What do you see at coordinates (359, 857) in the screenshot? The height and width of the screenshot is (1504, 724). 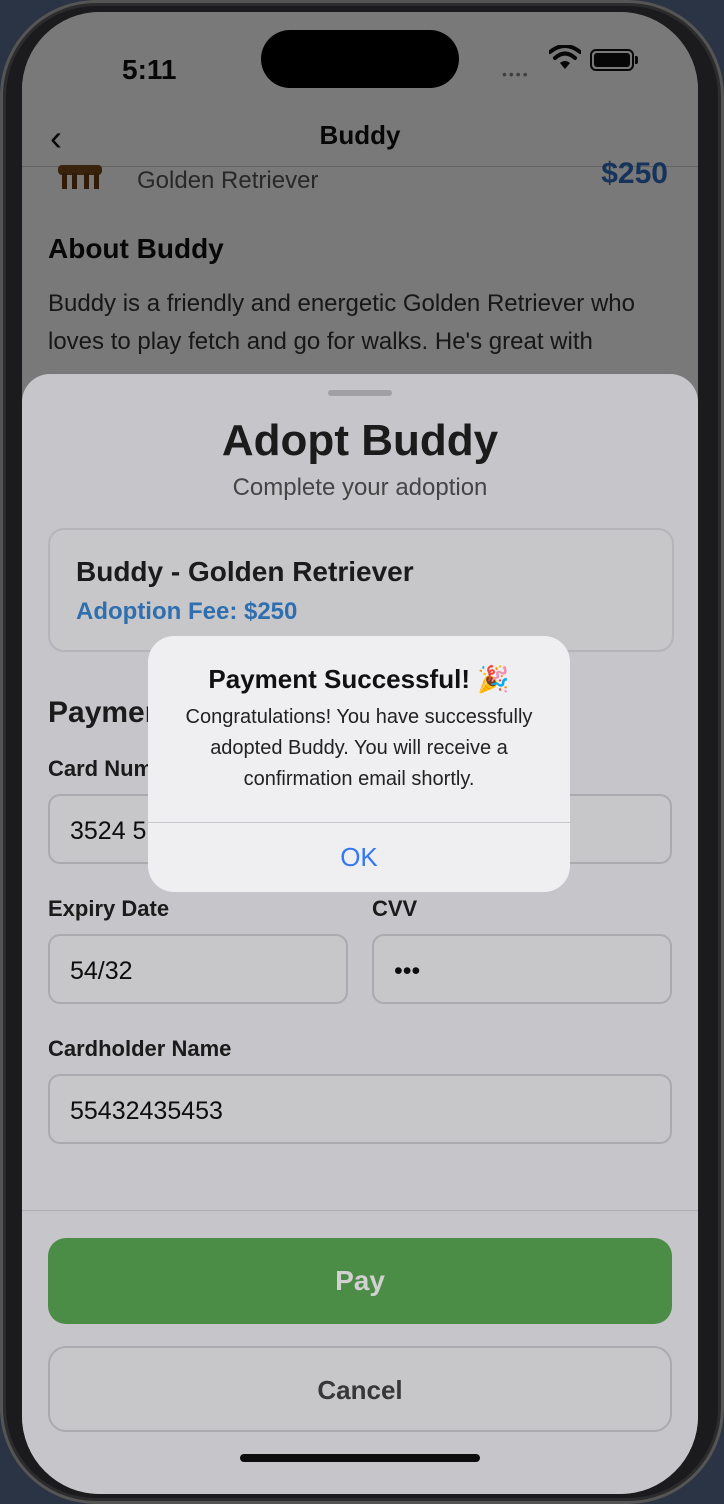 I see `alert-ok-button: OK` at bounding box center [359, 857].